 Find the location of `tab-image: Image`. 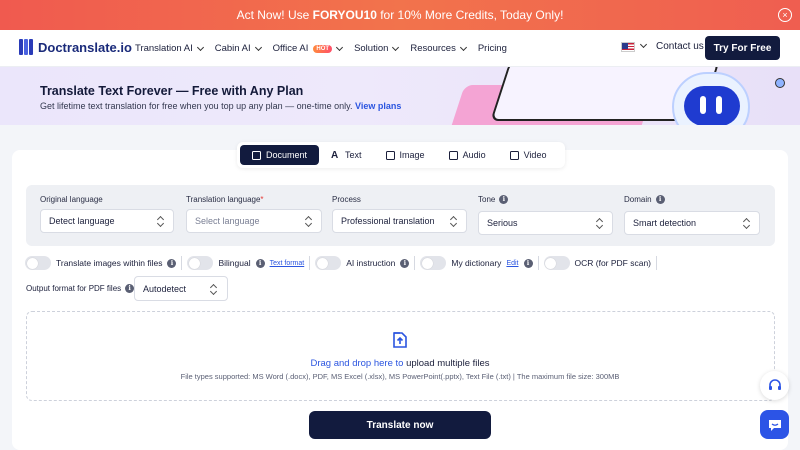

tab-image: Image is located at coordinates (405, 155).